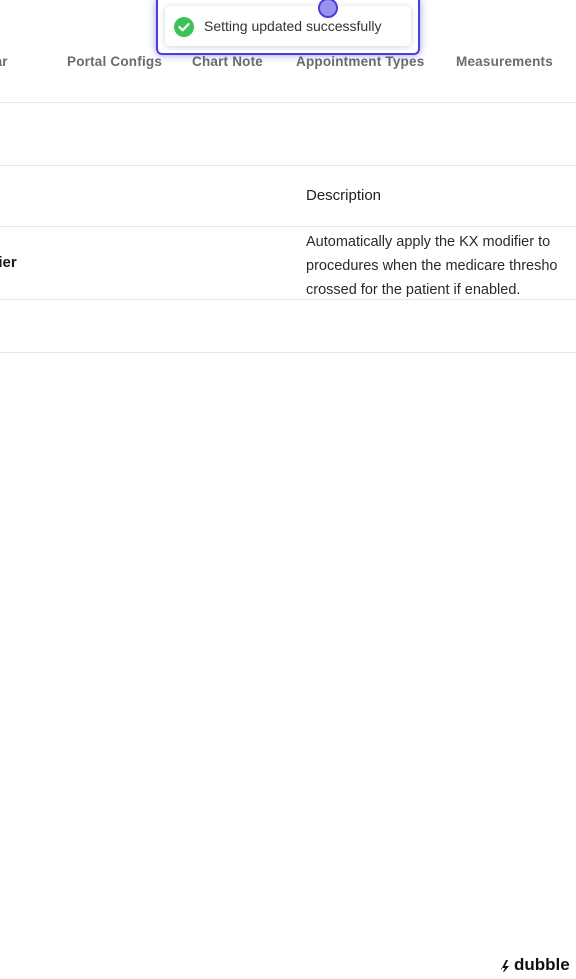 This screenshot has width=576, height=979. Describe the element at coordinates (4, 61) in the screenshot. I see `tab-calendar: endar` at that location.